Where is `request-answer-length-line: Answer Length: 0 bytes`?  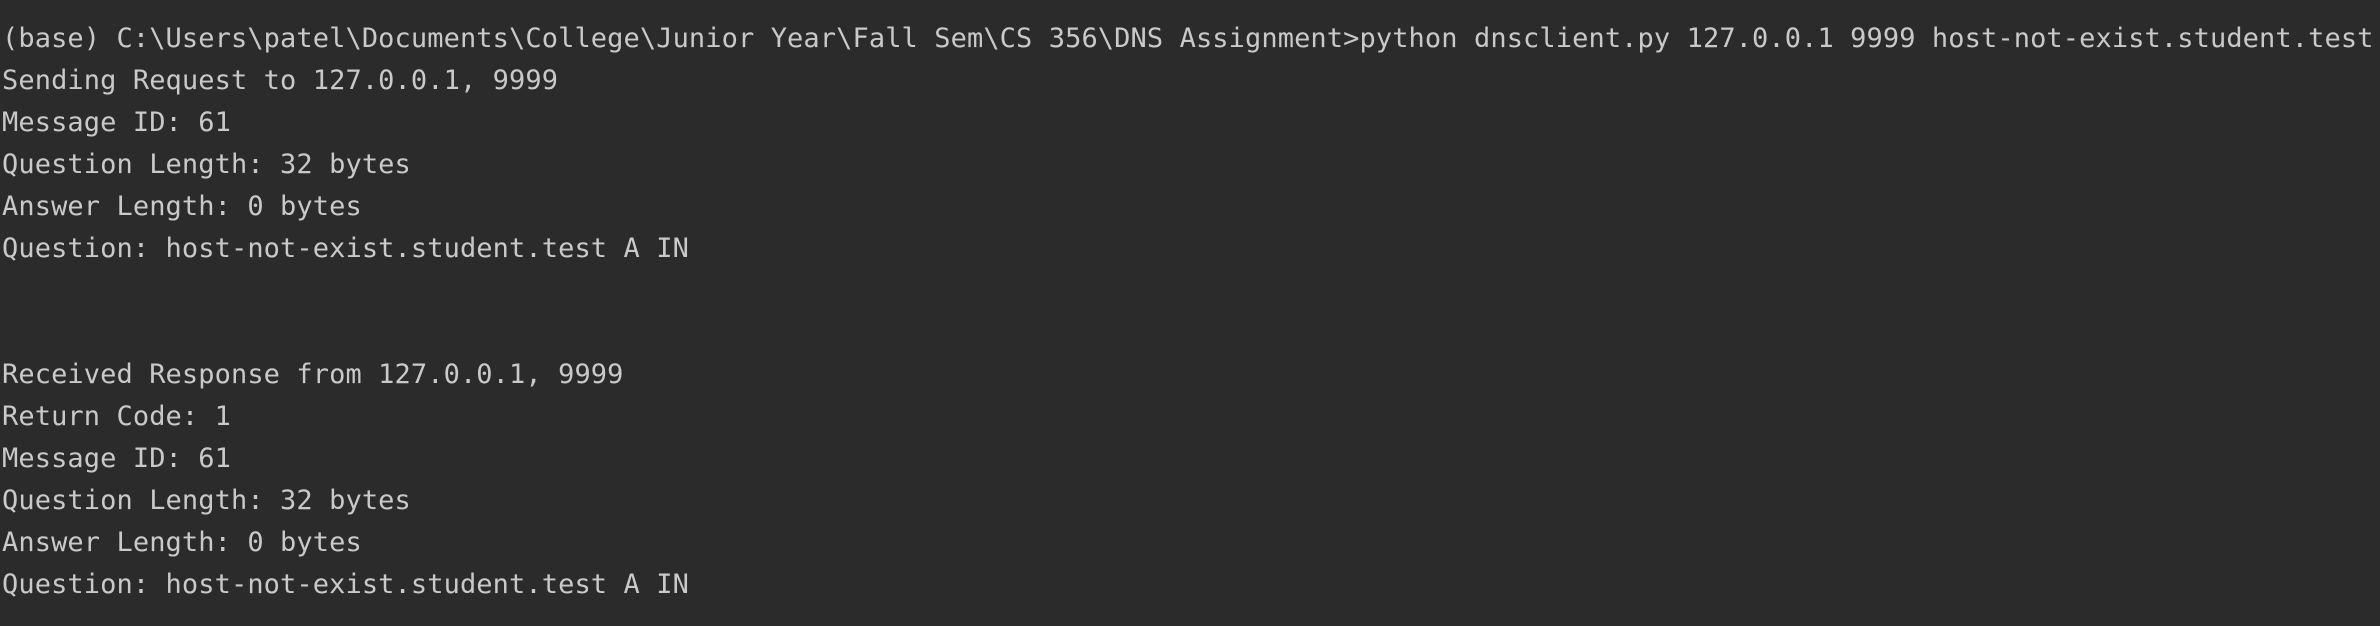 request-answer-length-line: Answer Length: 0 bytes is located at coordinates (182, 206).